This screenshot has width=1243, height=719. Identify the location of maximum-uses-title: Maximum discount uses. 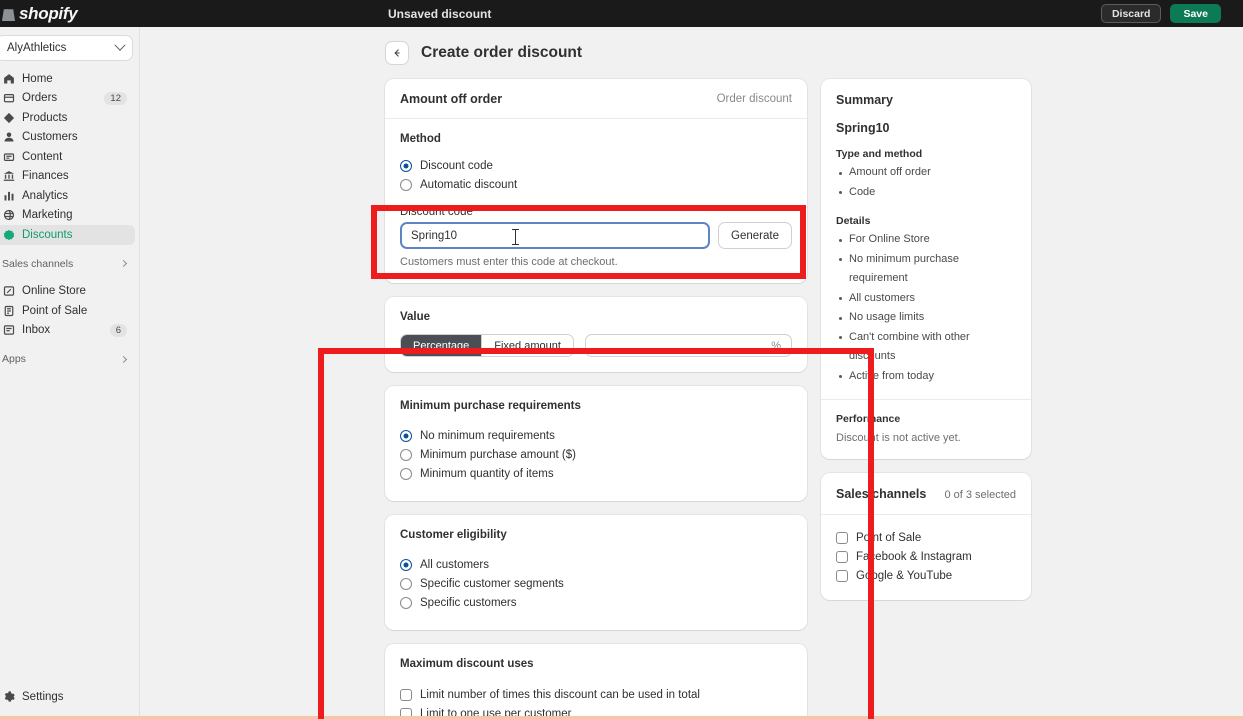
(467, 664).